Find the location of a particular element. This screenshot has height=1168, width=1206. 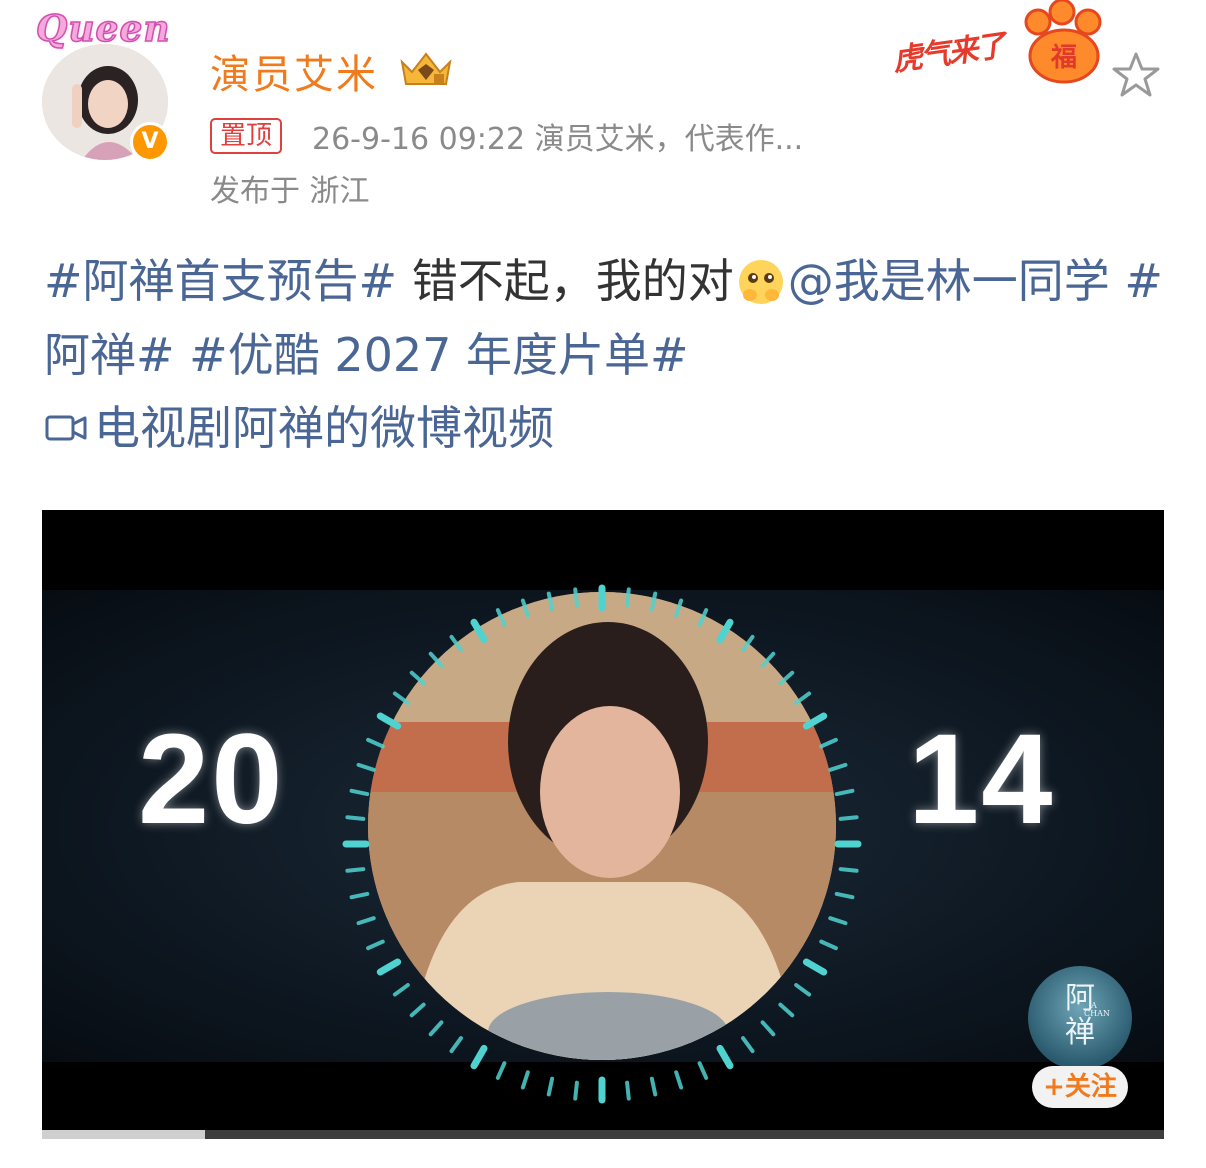

tiger-sticker: 虎气来了 is located at coordinates (948, 53).